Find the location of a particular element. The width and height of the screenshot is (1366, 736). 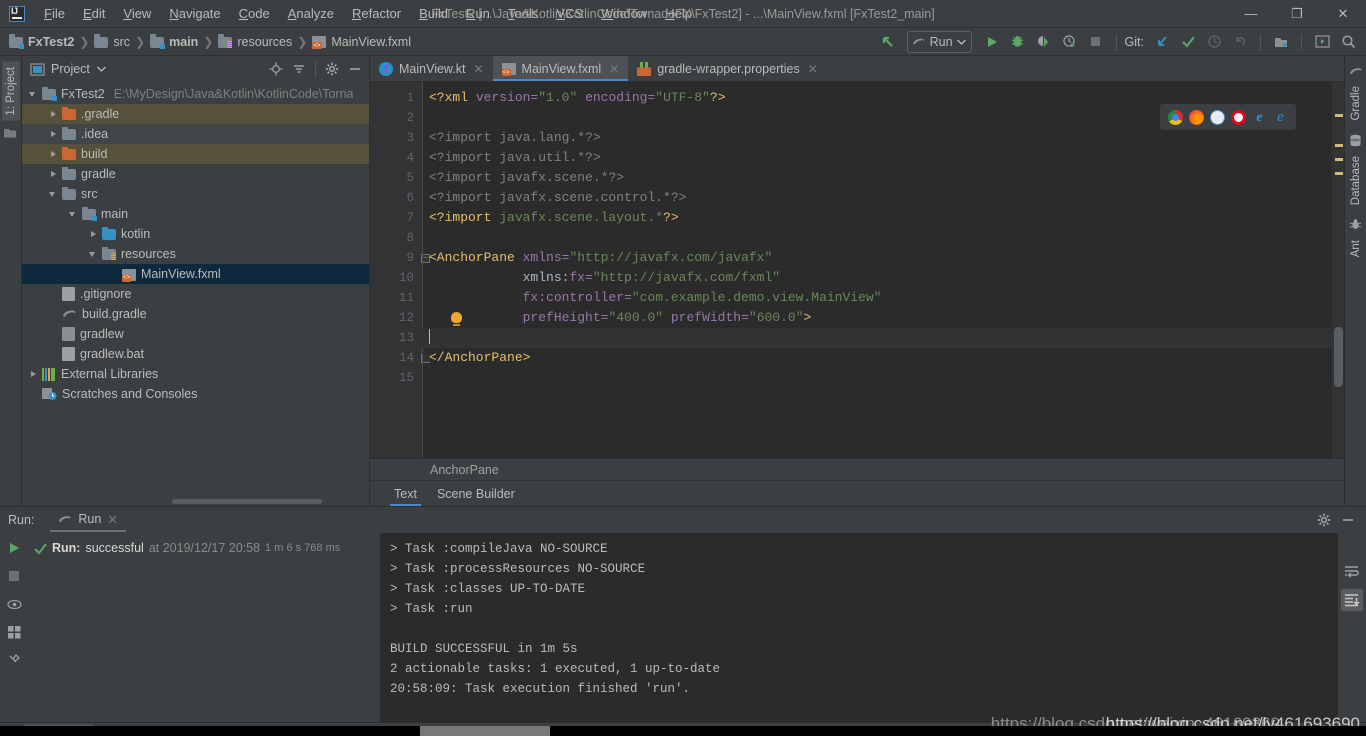

back-arrow-icon is located at coordinates (889, 42).